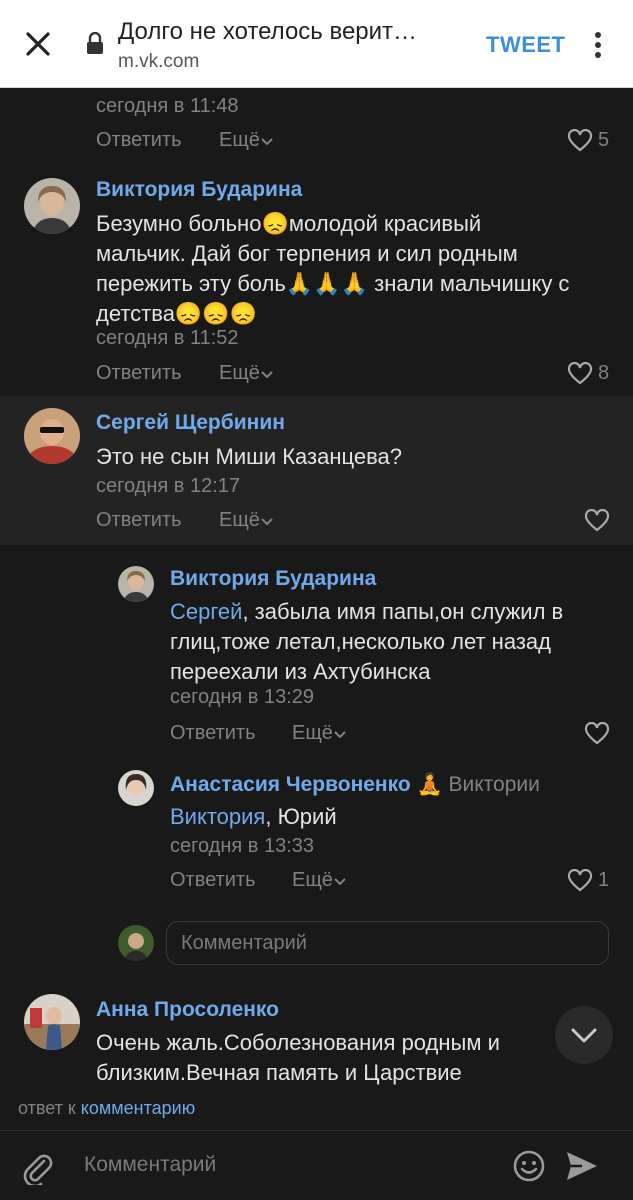 The height and width of the screenshot is (1200, 633). Describe the element at coordinates (604, 140) in the screenshot. I see `like-count: 5` at that location.